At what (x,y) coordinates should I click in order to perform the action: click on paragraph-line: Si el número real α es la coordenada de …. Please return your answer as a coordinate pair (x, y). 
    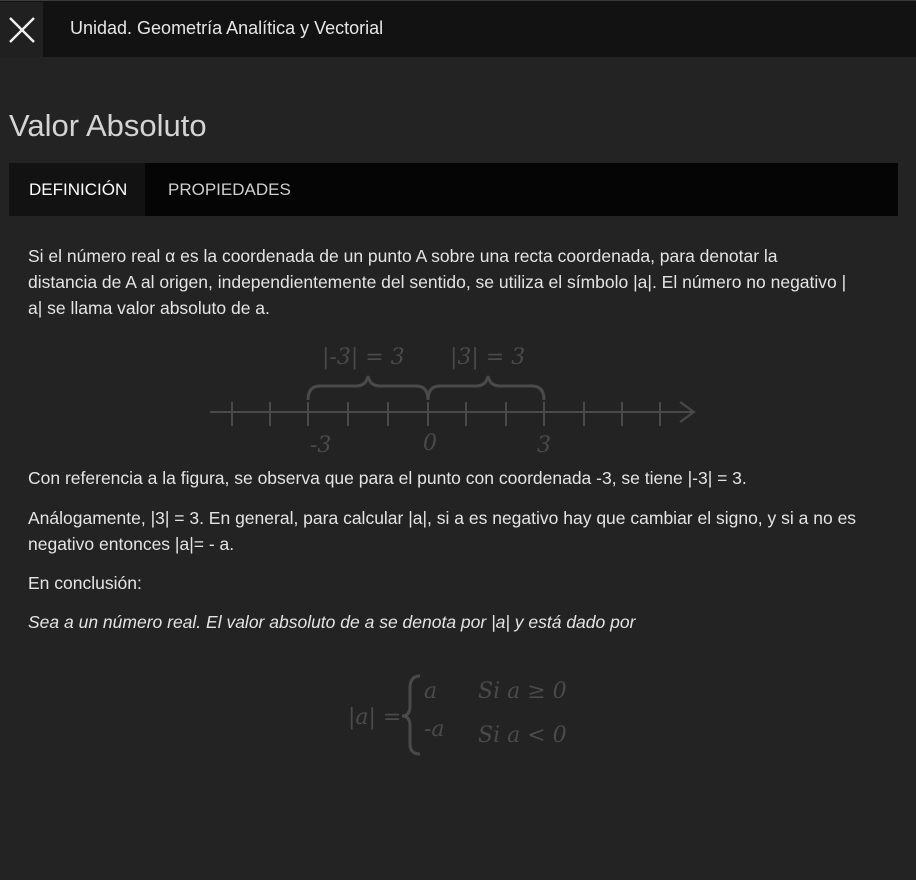
    Looking at the image, I should click on (403, 256).